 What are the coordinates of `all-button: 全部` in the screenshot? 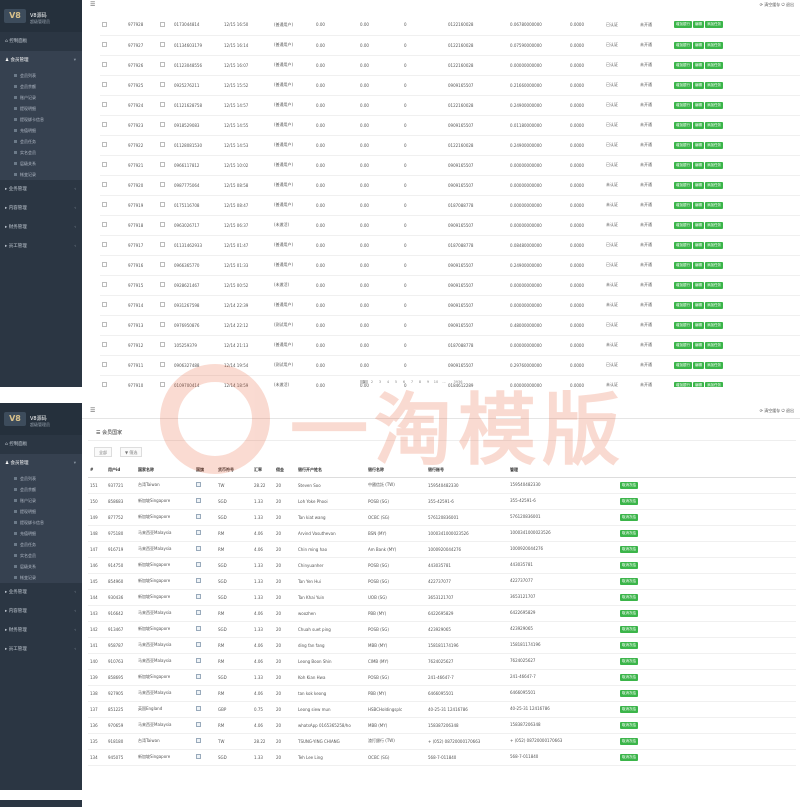 It's located at (103, 452).